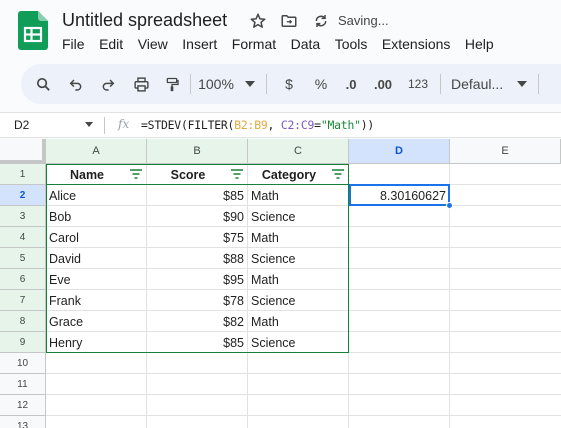 The height and width of the screenshot is (428, 561). Describe the element at coordinates (197, 321) in the screenshot. I see `cell-b8: $82` at that location.